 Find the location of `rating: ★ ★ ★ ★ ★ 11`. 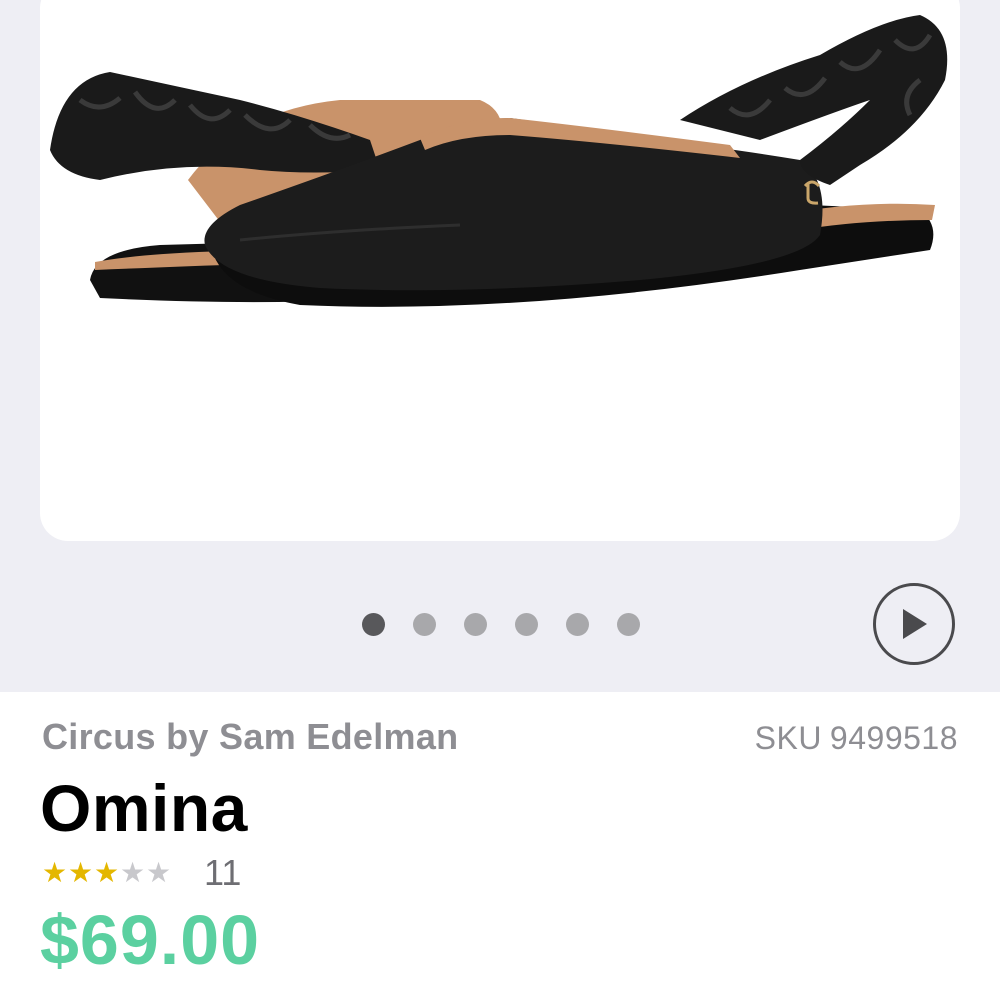

rating: ★ ★ ★ ★ ★ 11 is located at coordinates (141, 873).